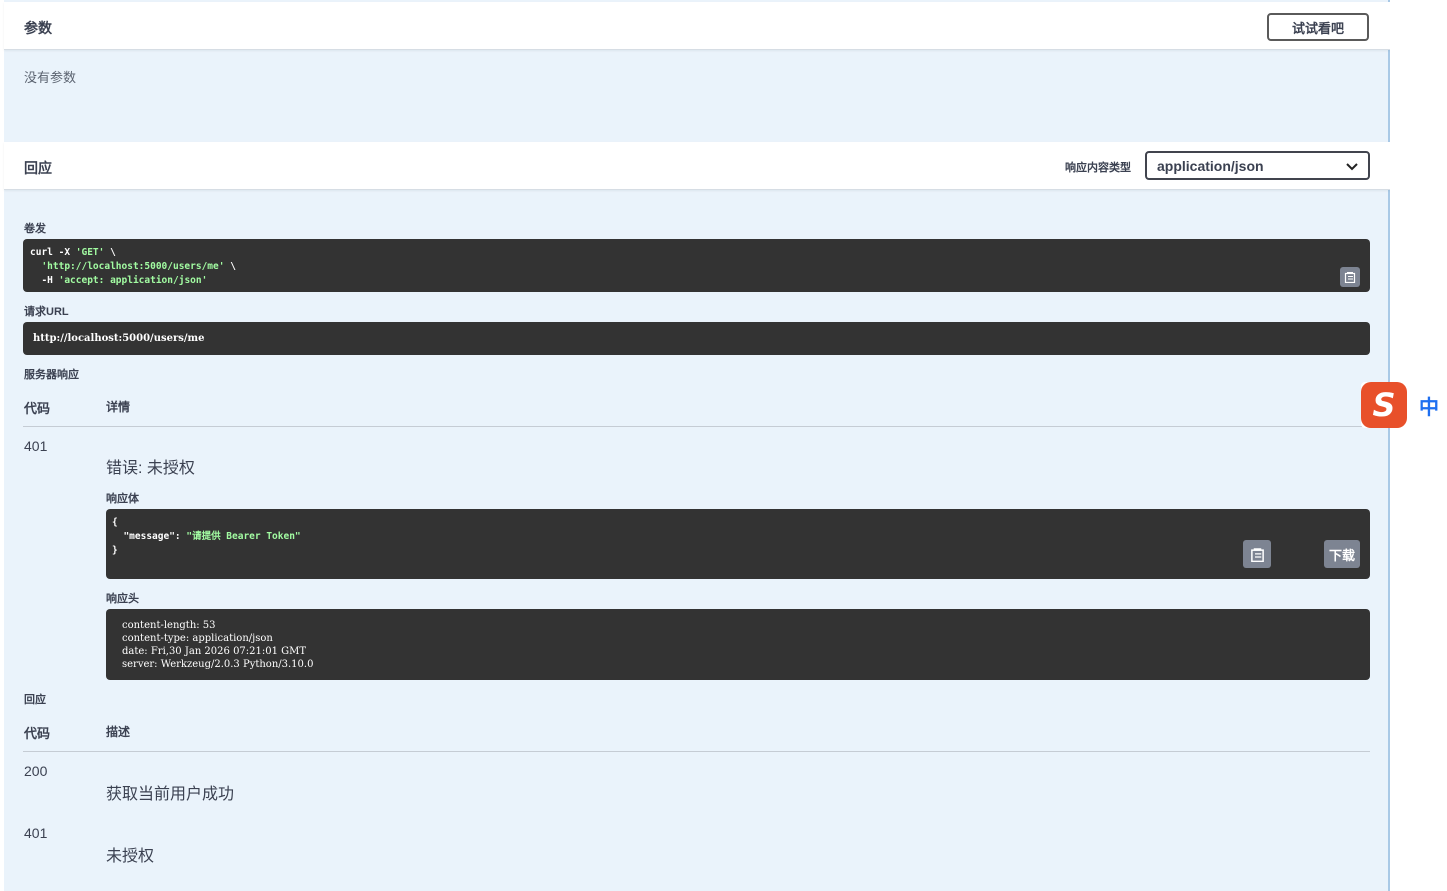 Image resolution: width=1447 pixels, height=891 pixels. What do you see at coordinates (51, 375) in the screenshot?
I see `server-response-label: 服务器响应` at bounding box center [51, 375].